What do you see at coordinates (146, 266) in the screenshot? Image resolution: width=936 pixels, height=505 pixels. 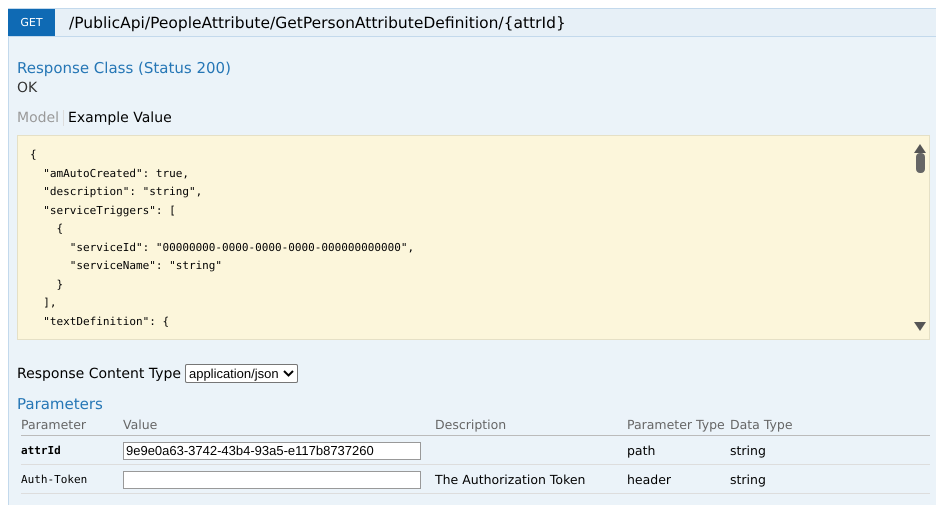 I see `code-line: "serviceName": "string"` at bounding box center [146, 266].